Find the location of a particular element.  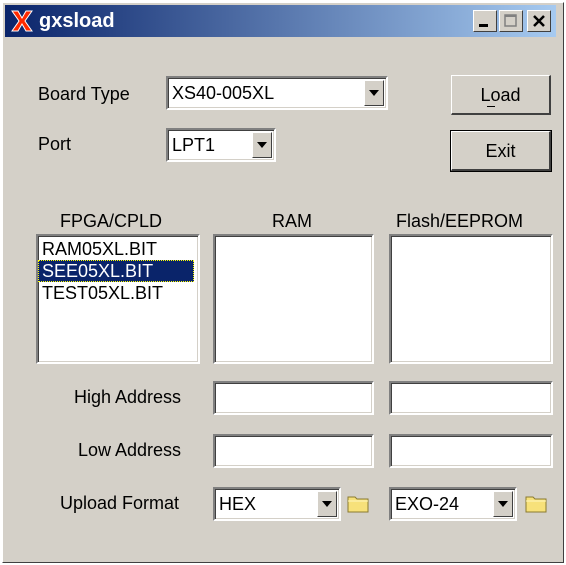

close-button is located at coordinates (539, 21).